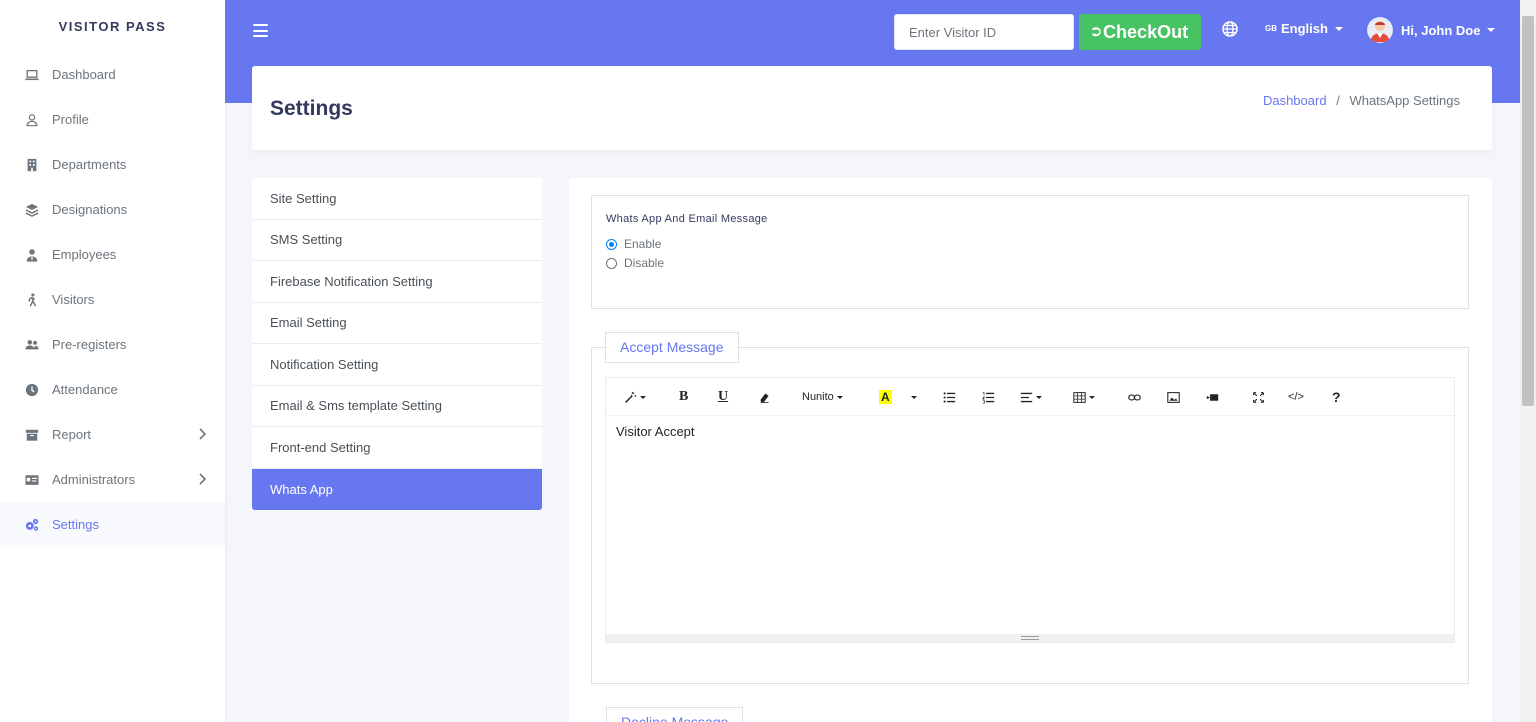  I want to click on sidebar-item-label: Profile, so click(70, 119).